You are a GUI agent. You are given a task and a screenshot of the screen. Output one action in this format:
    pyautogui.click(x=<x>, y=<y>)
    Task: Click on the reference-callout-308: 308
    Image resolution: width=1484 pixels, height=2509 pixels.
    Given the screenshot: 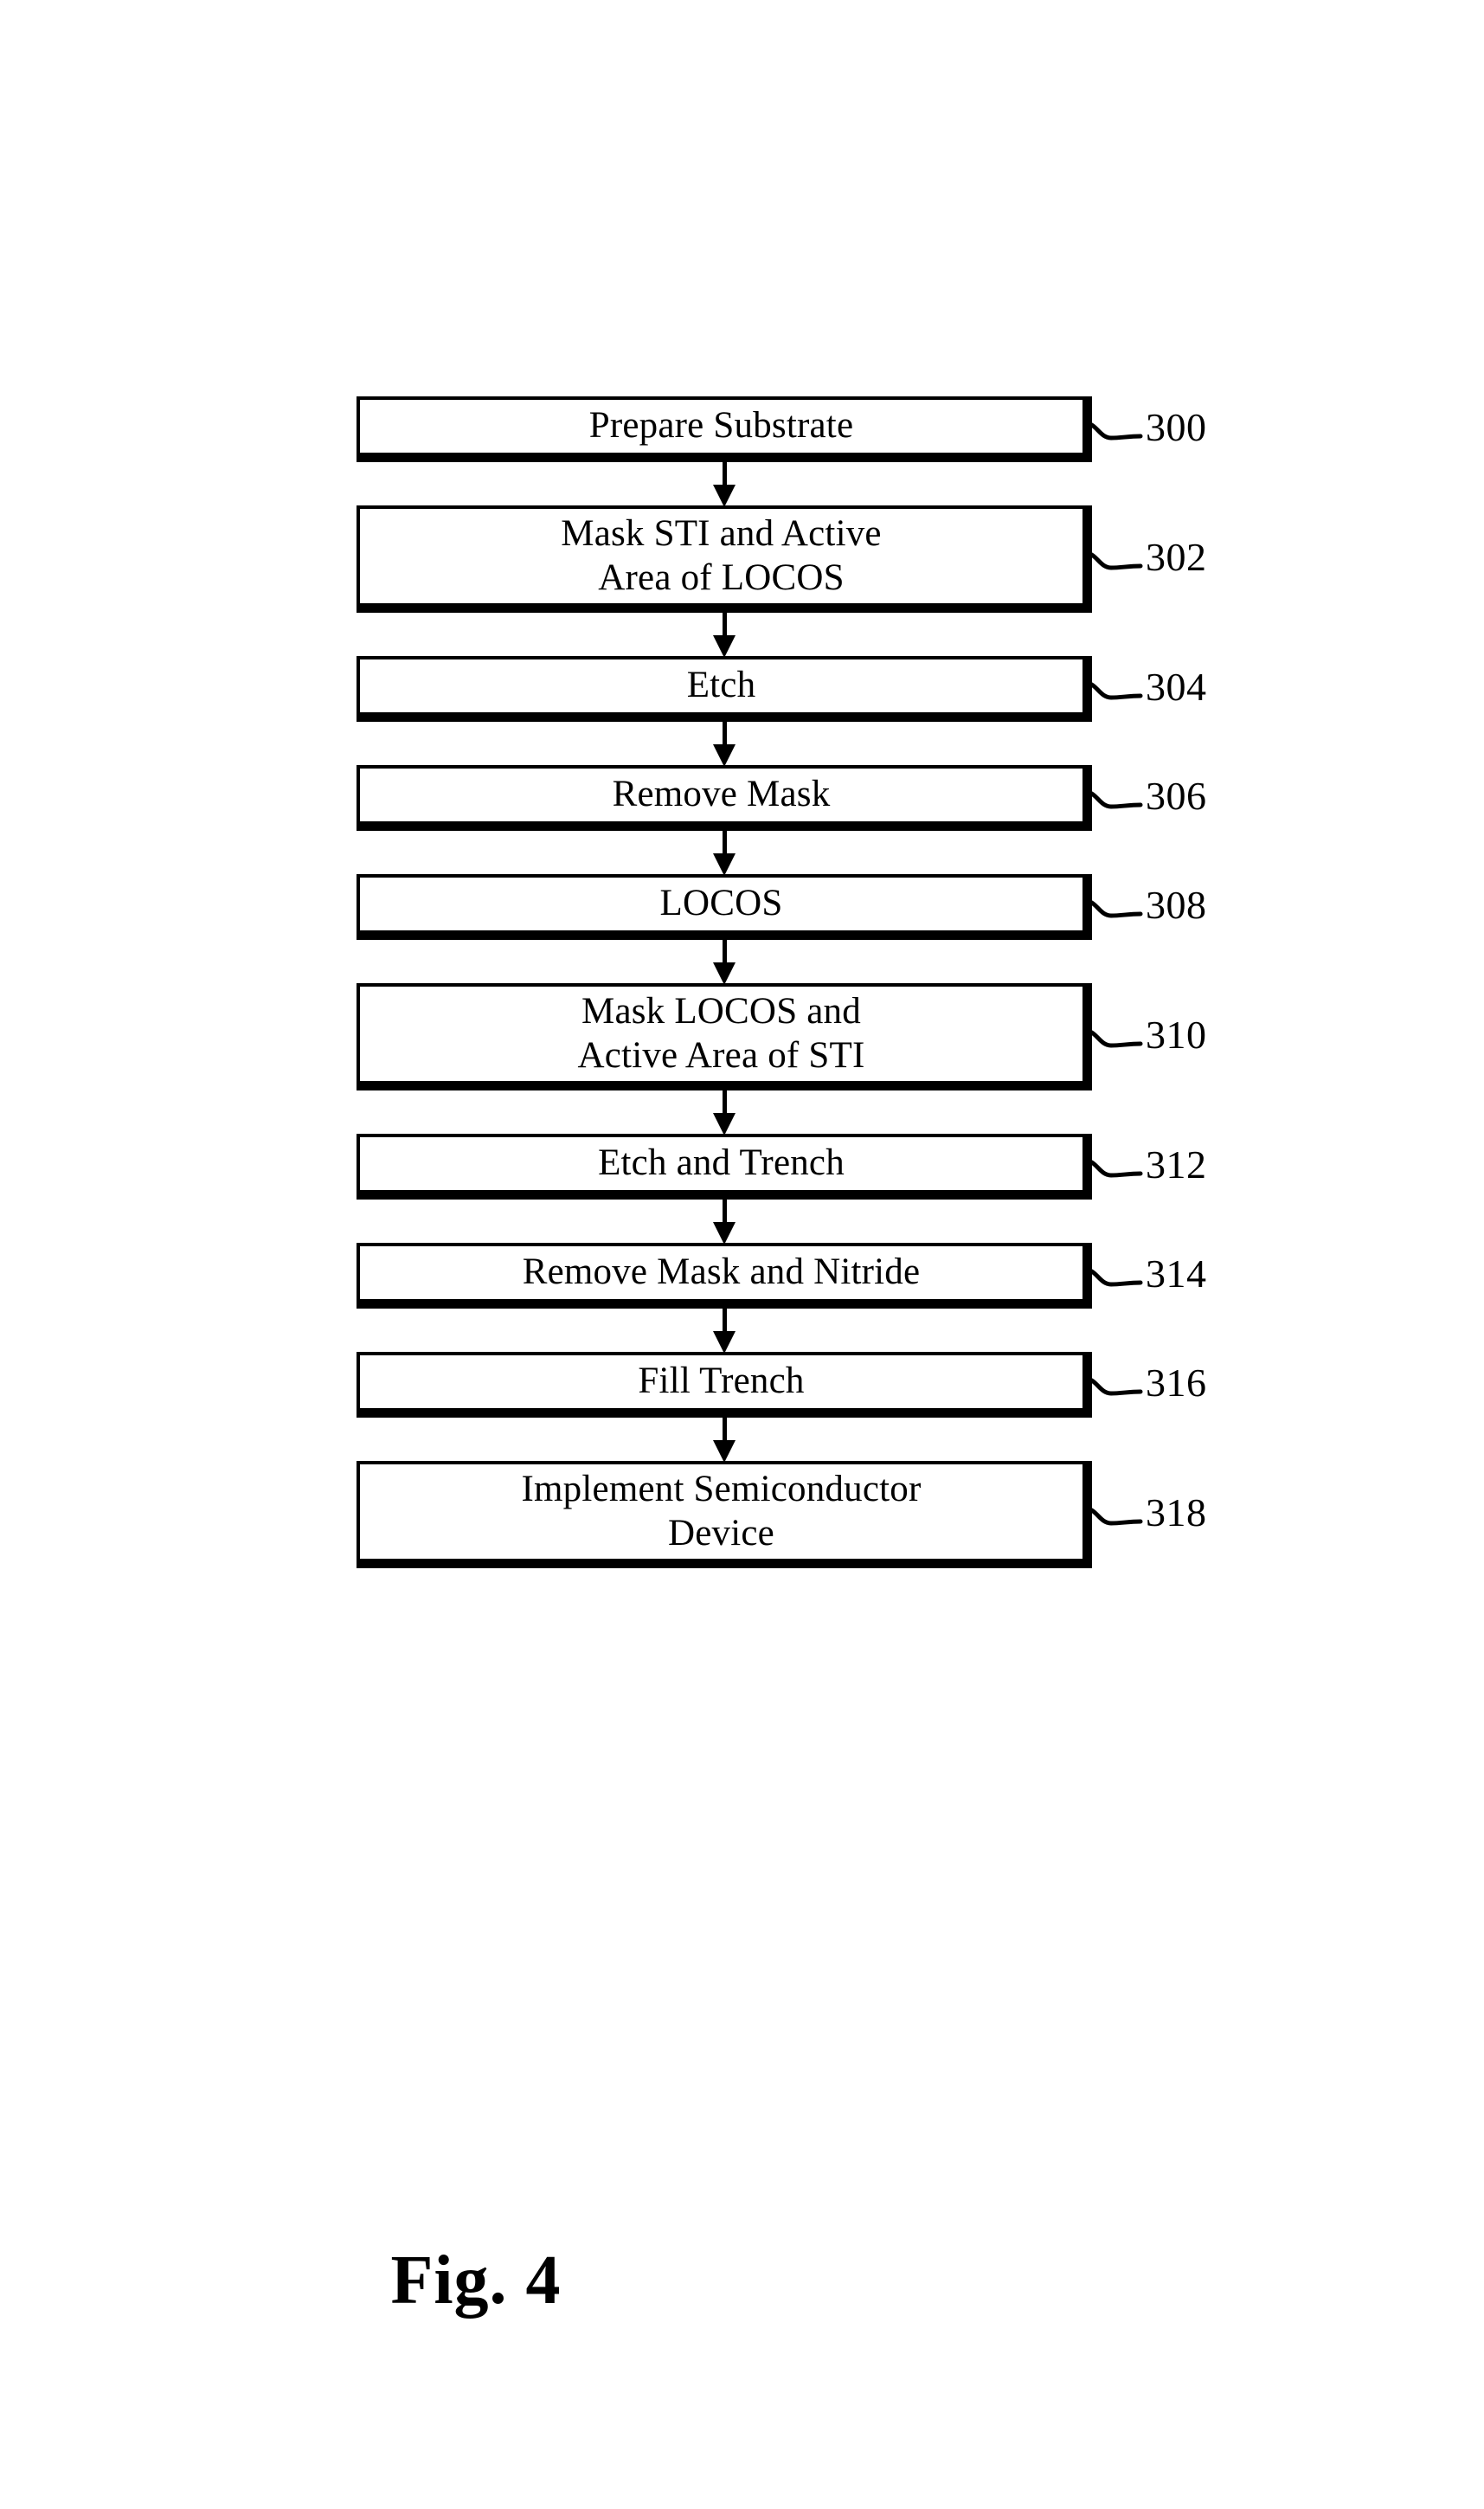 What is the action you would take?
    pyautogui.click(x=1145, y=907)
    